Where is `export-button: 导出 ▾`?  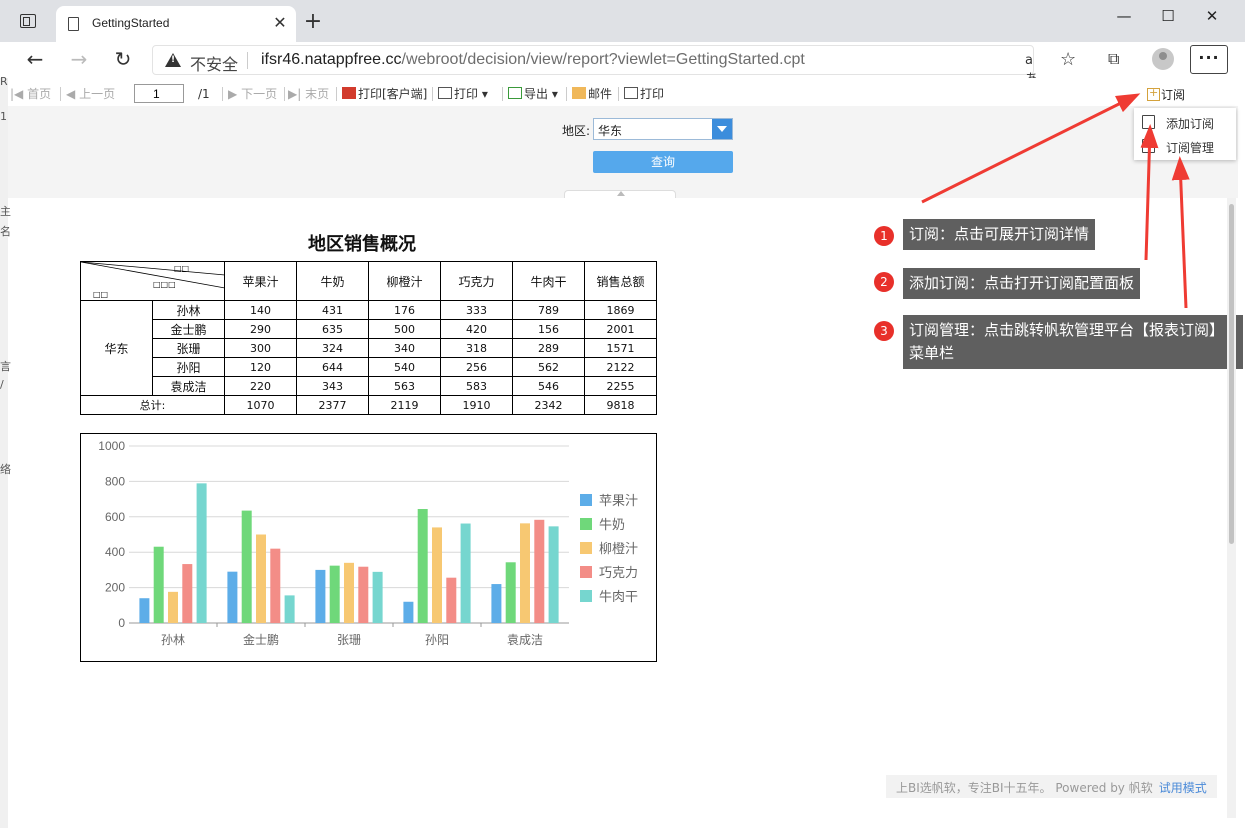 export-button: 导出 ▾ is located at coordinates (533, 93).